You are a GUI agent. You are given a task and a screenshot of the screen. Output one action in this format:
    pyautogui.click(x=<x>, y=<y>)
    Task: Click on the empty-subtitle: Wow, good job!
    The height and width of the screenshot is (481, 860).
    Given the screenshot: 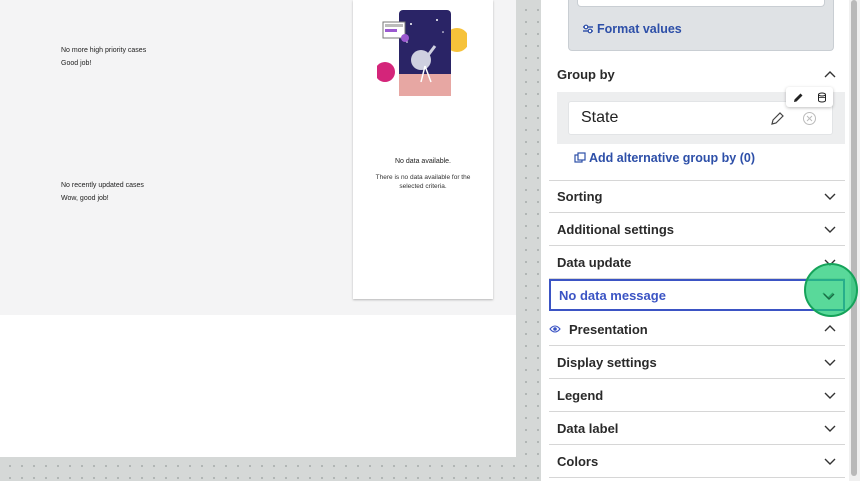 What is the action you would take?
    pyautogui.click(x=85, y=198)
    